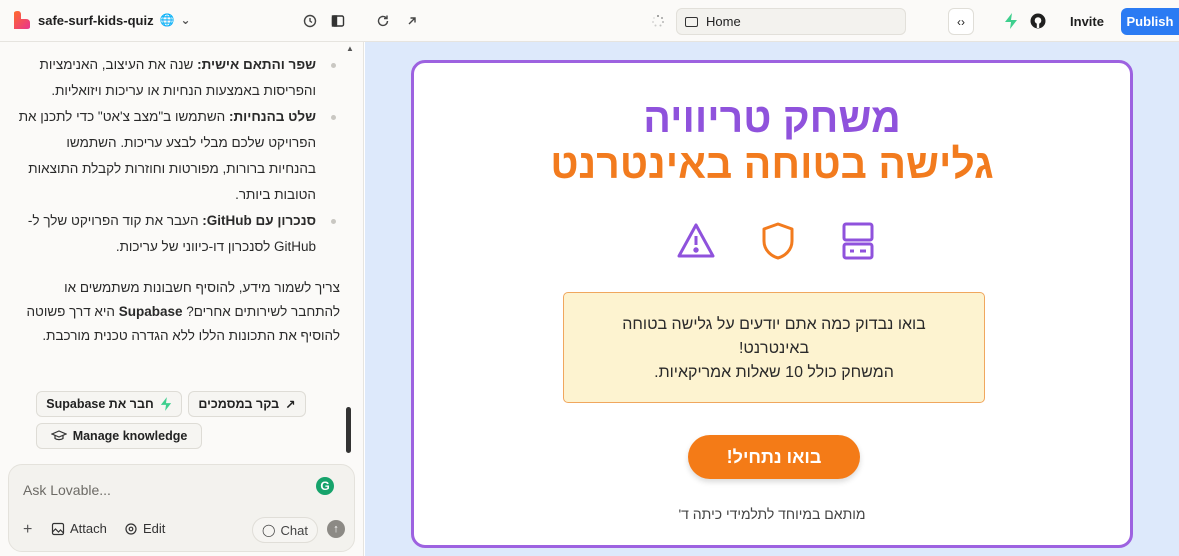  I want to click on loading-spinner-icon, so click(658, 21).